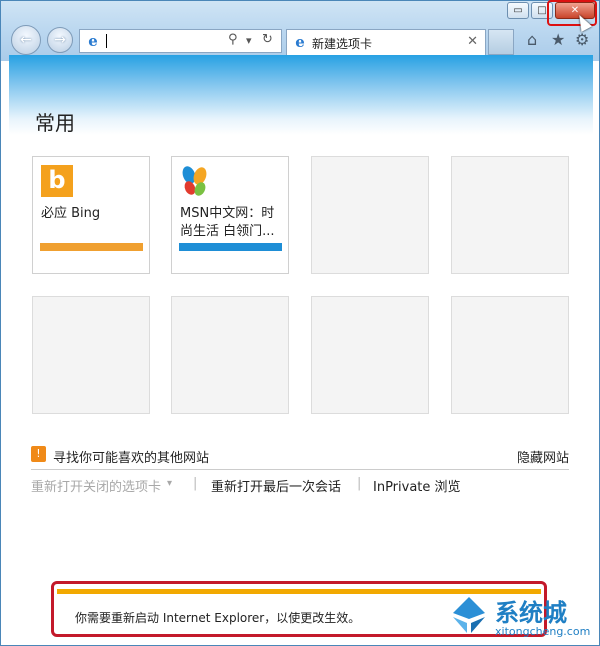 The image size is (600, 646). What do you see at coordinates (96, 485) in the screenshot?
I see `reopen-closed-tabs-link: 重新打开关闭的选项卡` at bounding box center [96, 485].